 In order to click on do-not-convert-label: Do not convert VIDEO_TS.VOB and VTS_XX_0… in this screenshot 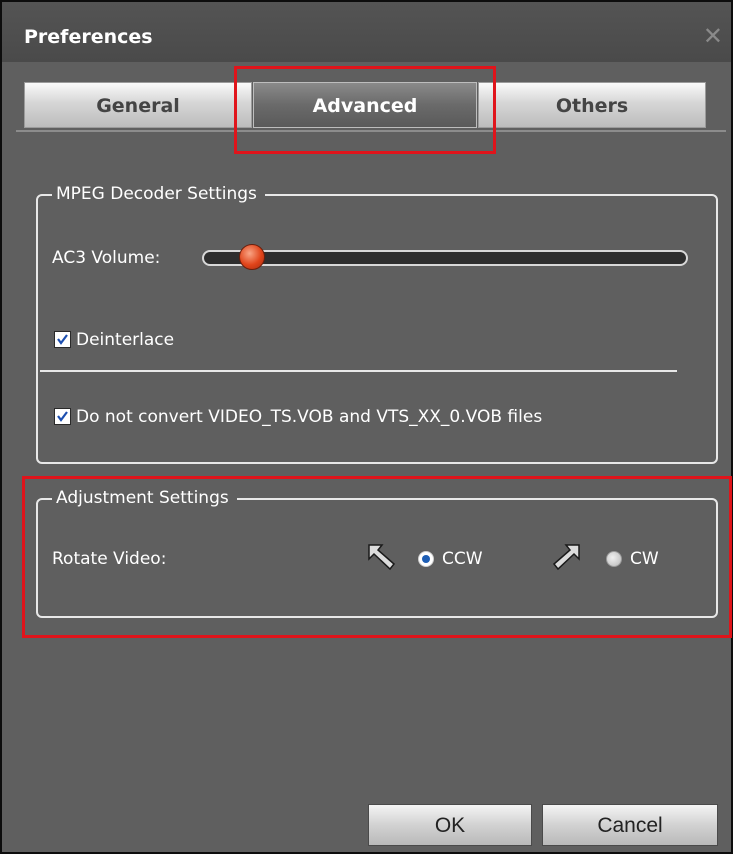, I will do `click(309, 417)`.